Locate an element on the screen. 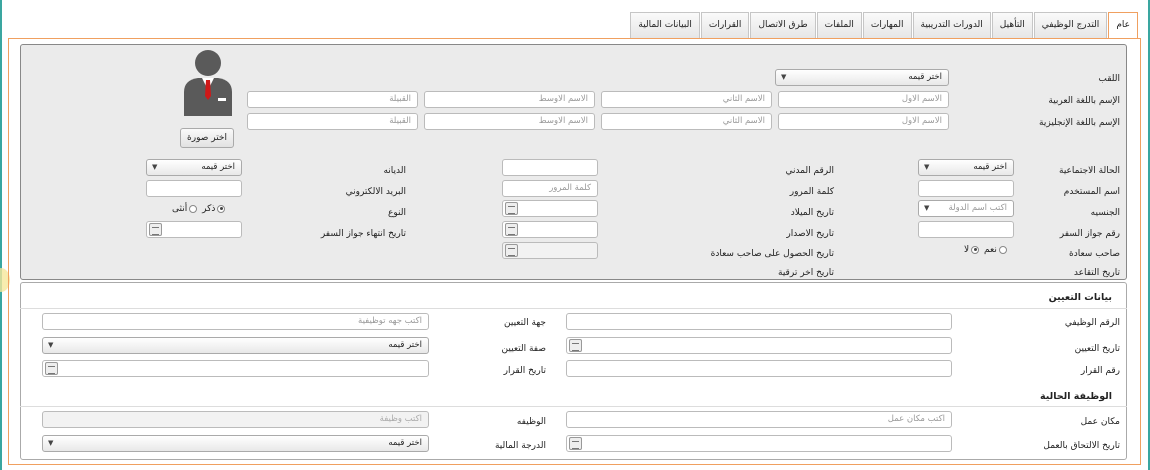 Image resolution: width=1150 pixels, height=470 pixels. religion-select: اختر قيمه ▼ is located at coordinates (194, 167).